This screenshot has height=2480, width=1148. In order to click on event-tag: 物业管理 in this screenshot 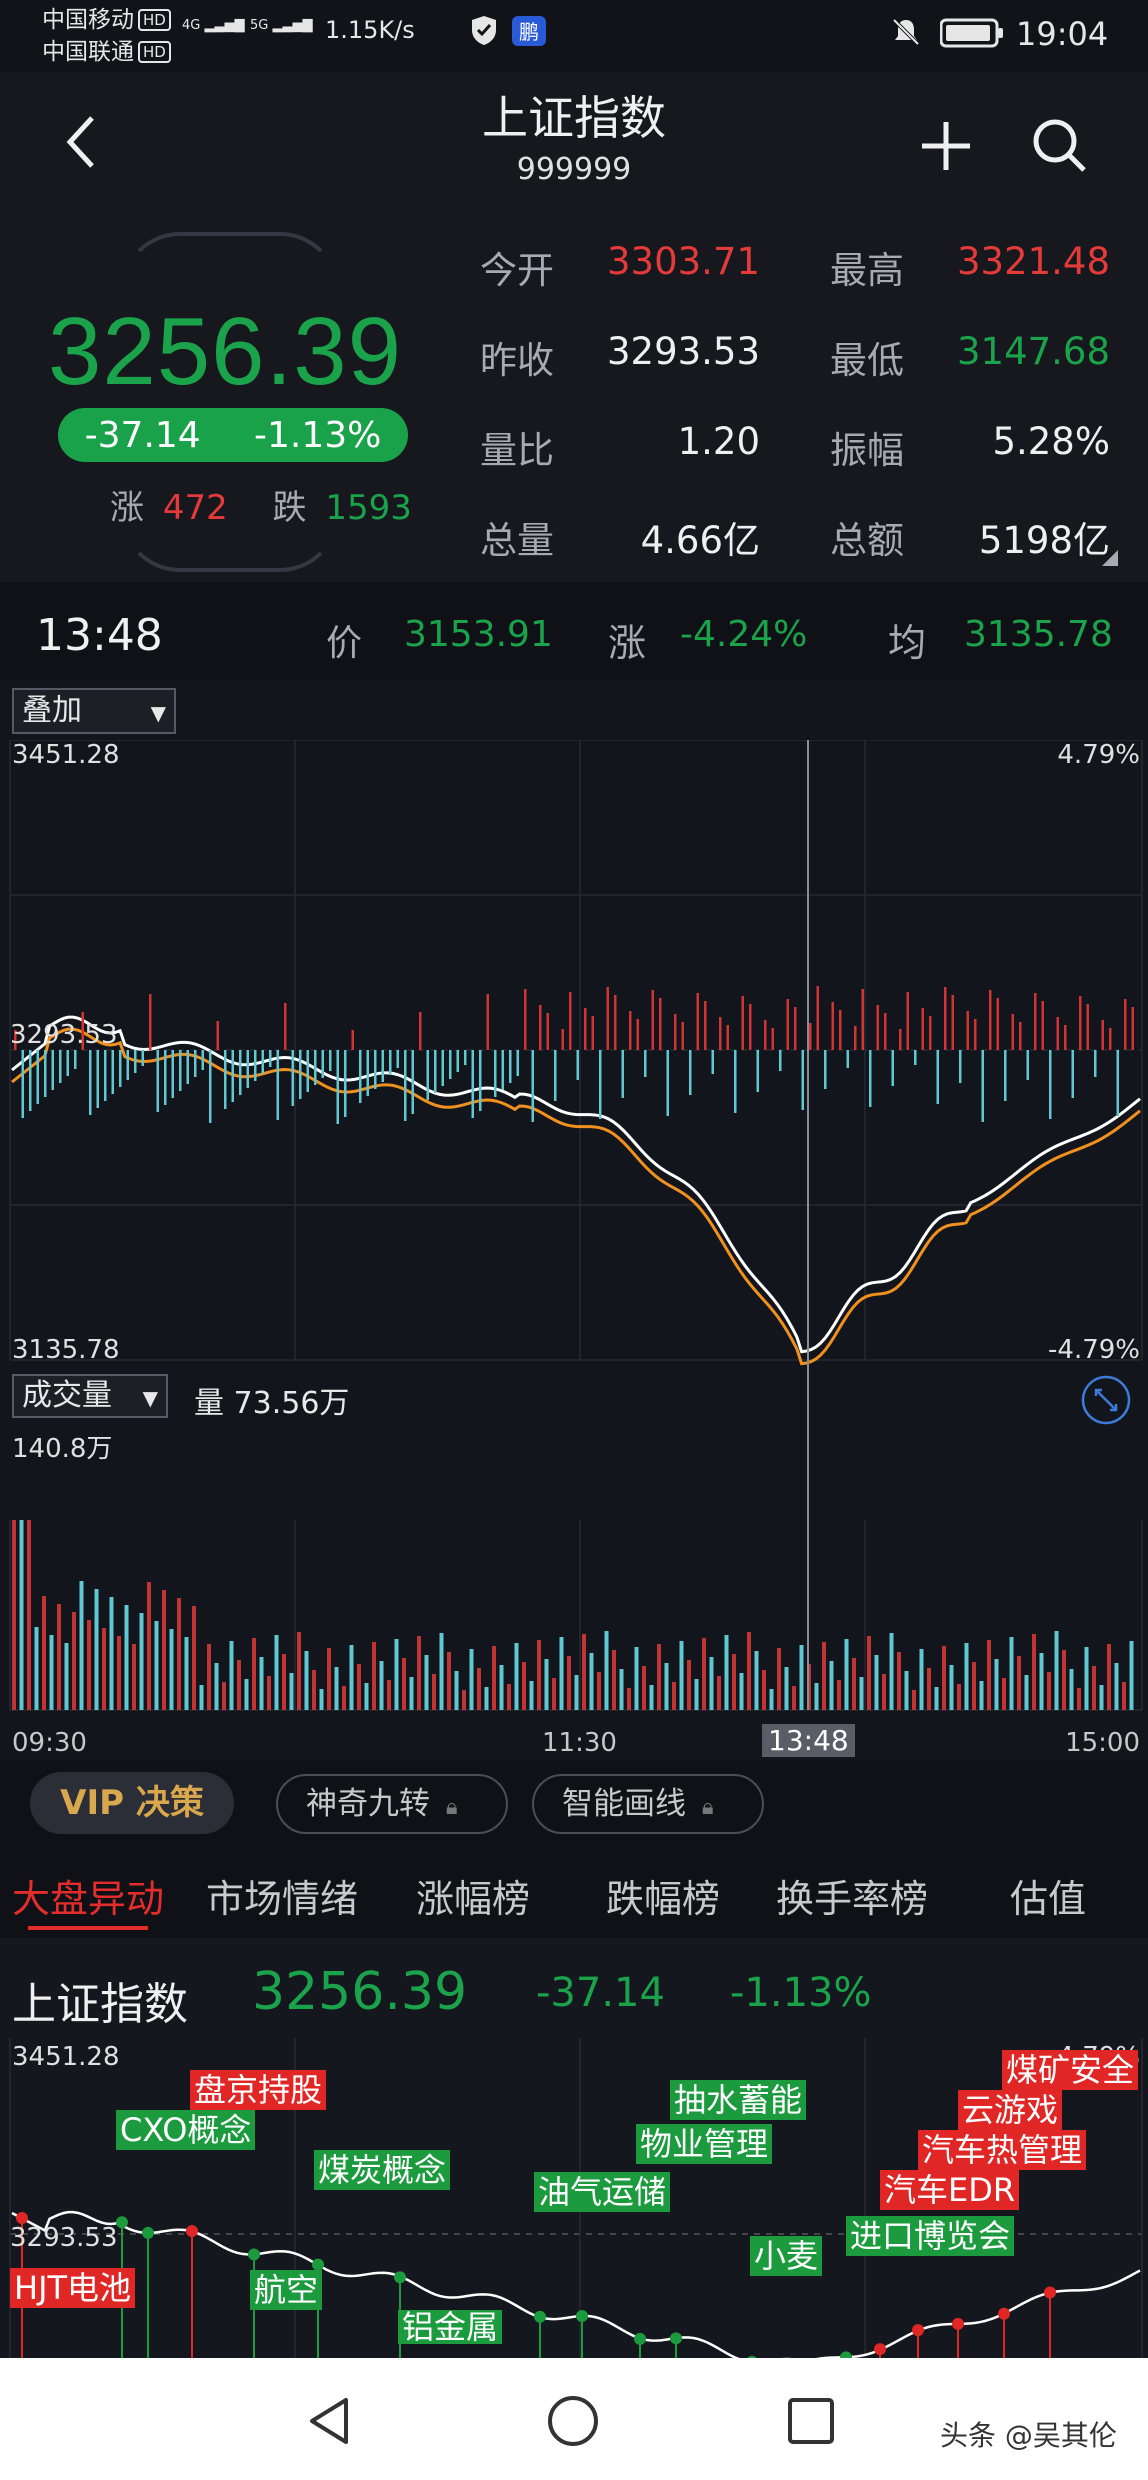, I will do `click(704, 2144)`.